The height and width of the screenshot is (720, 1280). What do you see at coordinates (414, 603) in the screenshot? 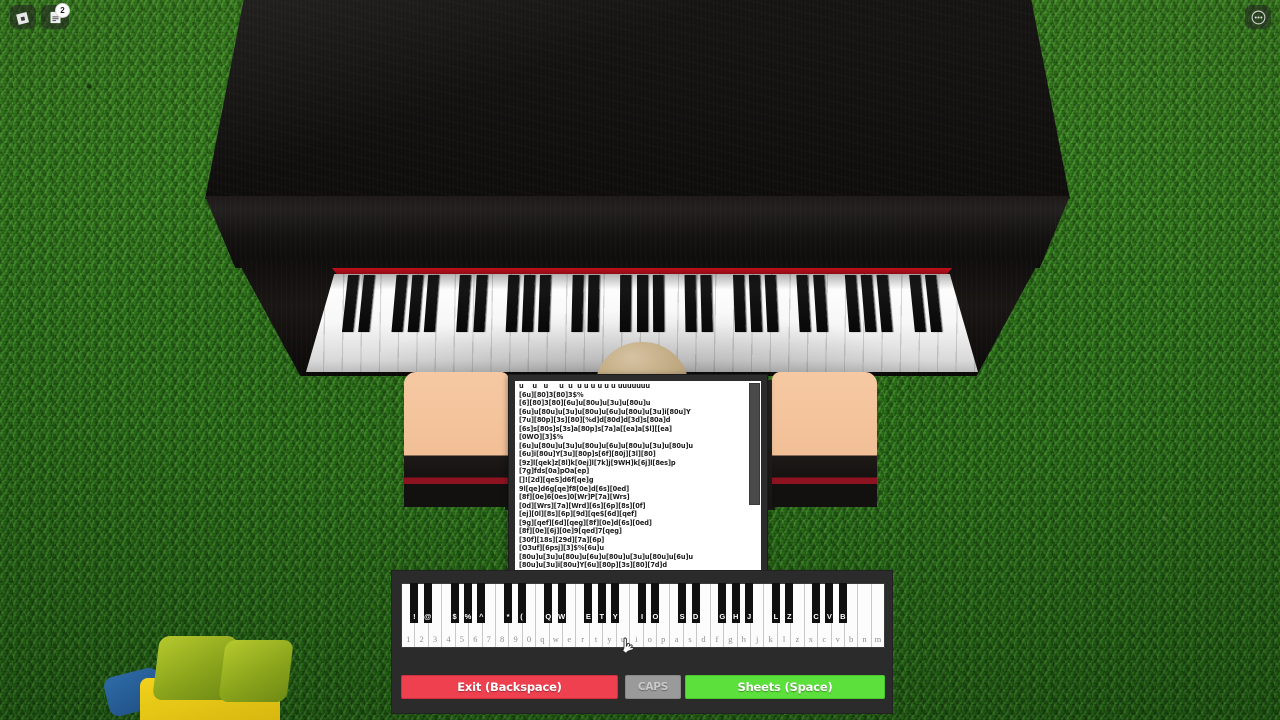
I see `mini-black-key-!: !` at bounding box center [414, 603].